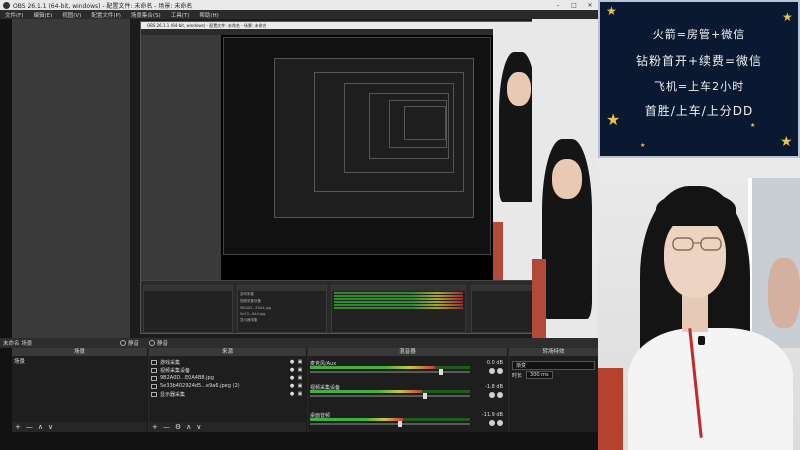  What do you see at coordinates (539, 375) in the screenshot?
I see `duration-input: 300 ms` at bounding box center [539, 375].